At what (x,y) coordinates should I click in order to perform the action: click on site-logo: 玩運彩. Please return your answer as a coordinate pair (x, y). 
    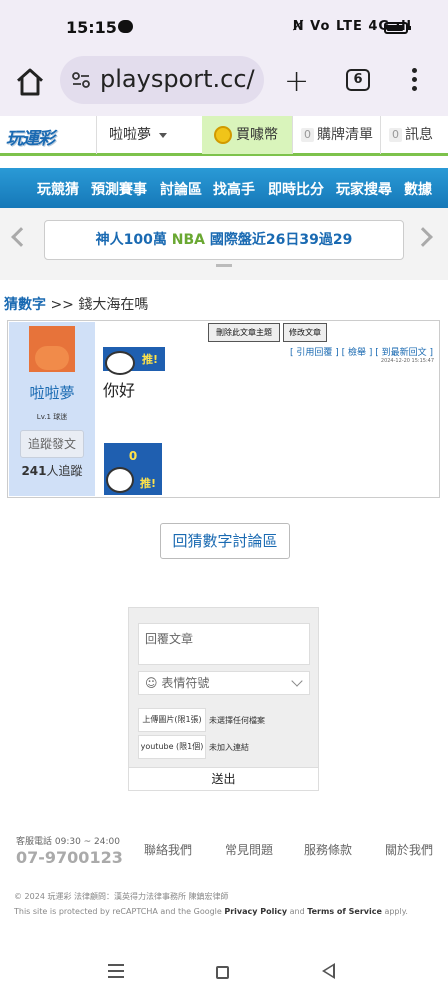
    Looking at the image, I should click on (30, 136).